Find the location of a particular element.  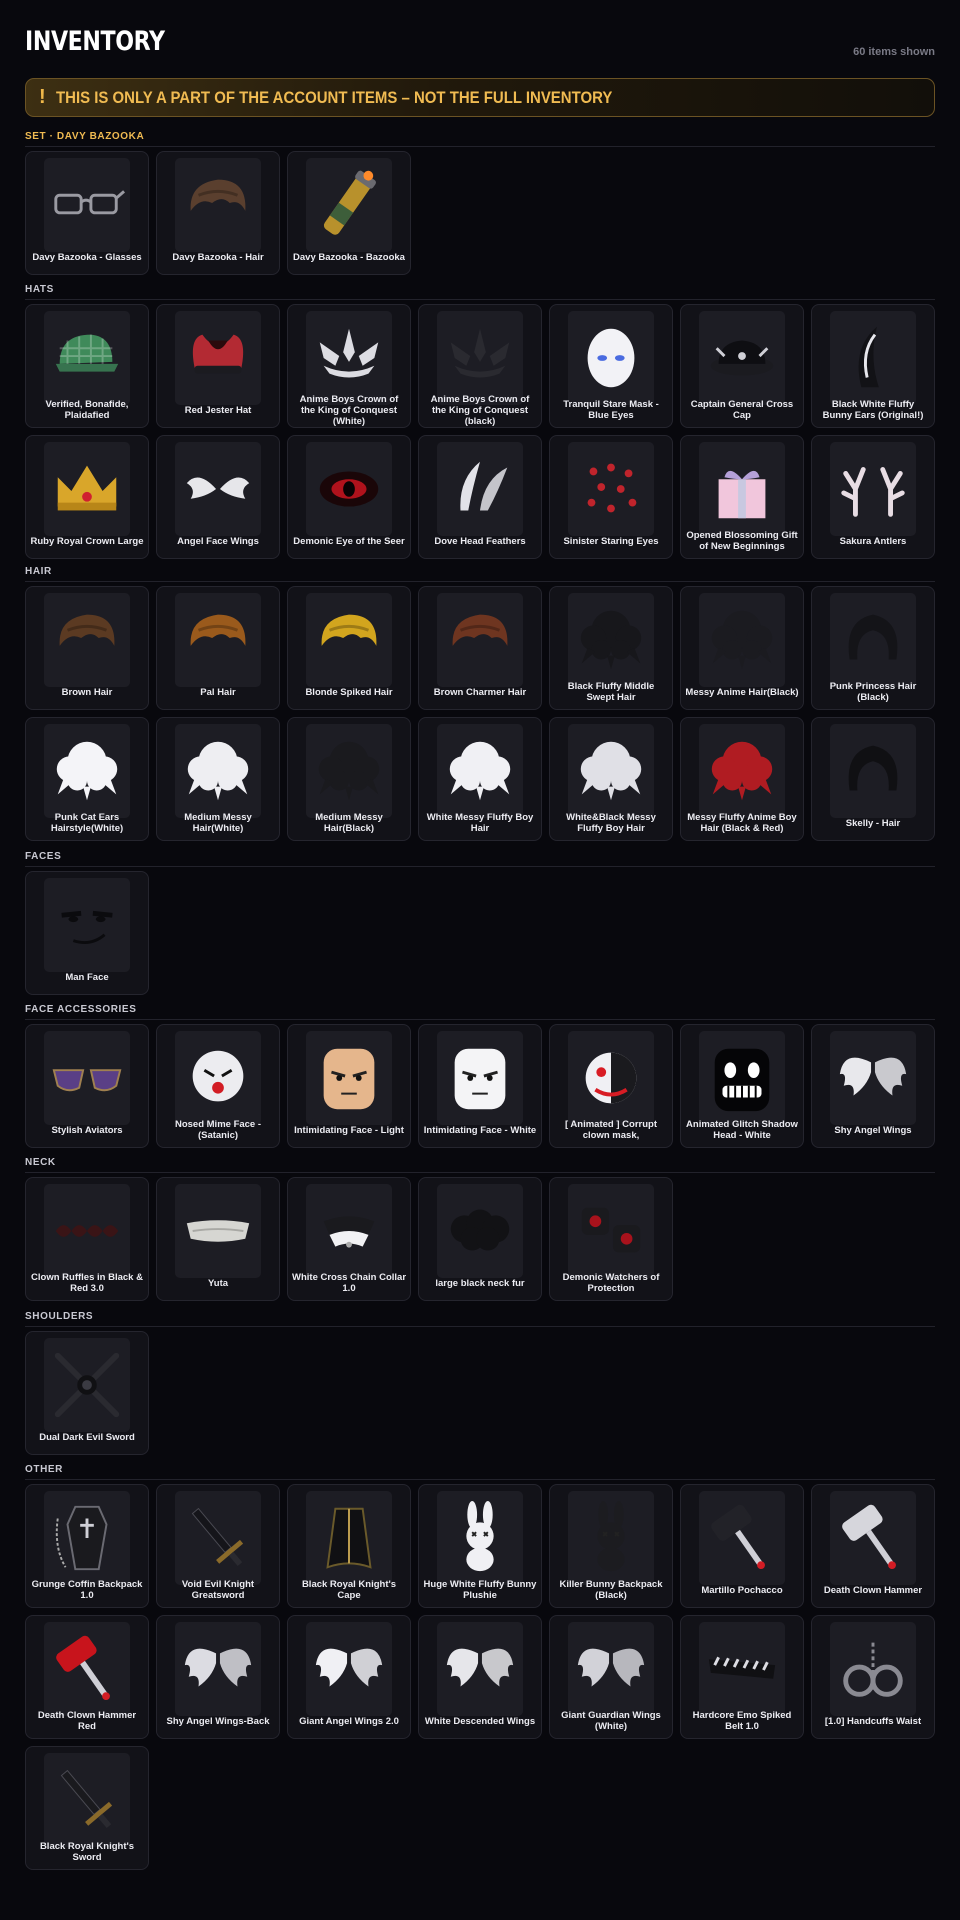

item-card: Clown Ruffles in Black & Red 3.0 is located at coordinates (87, 1239).